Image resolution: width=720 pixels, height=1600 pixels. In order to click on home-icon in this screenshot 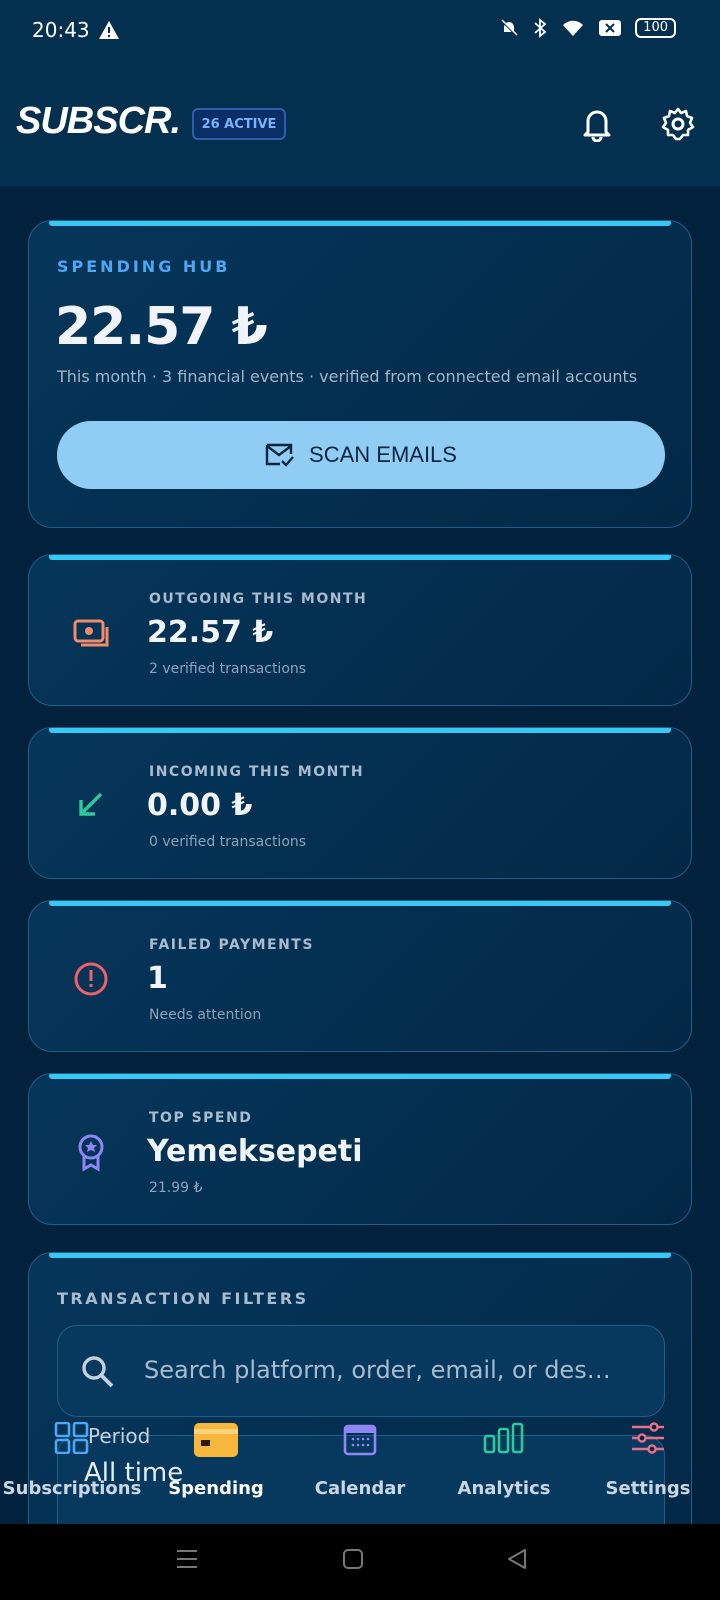, I will do `click(353, 1559)`.